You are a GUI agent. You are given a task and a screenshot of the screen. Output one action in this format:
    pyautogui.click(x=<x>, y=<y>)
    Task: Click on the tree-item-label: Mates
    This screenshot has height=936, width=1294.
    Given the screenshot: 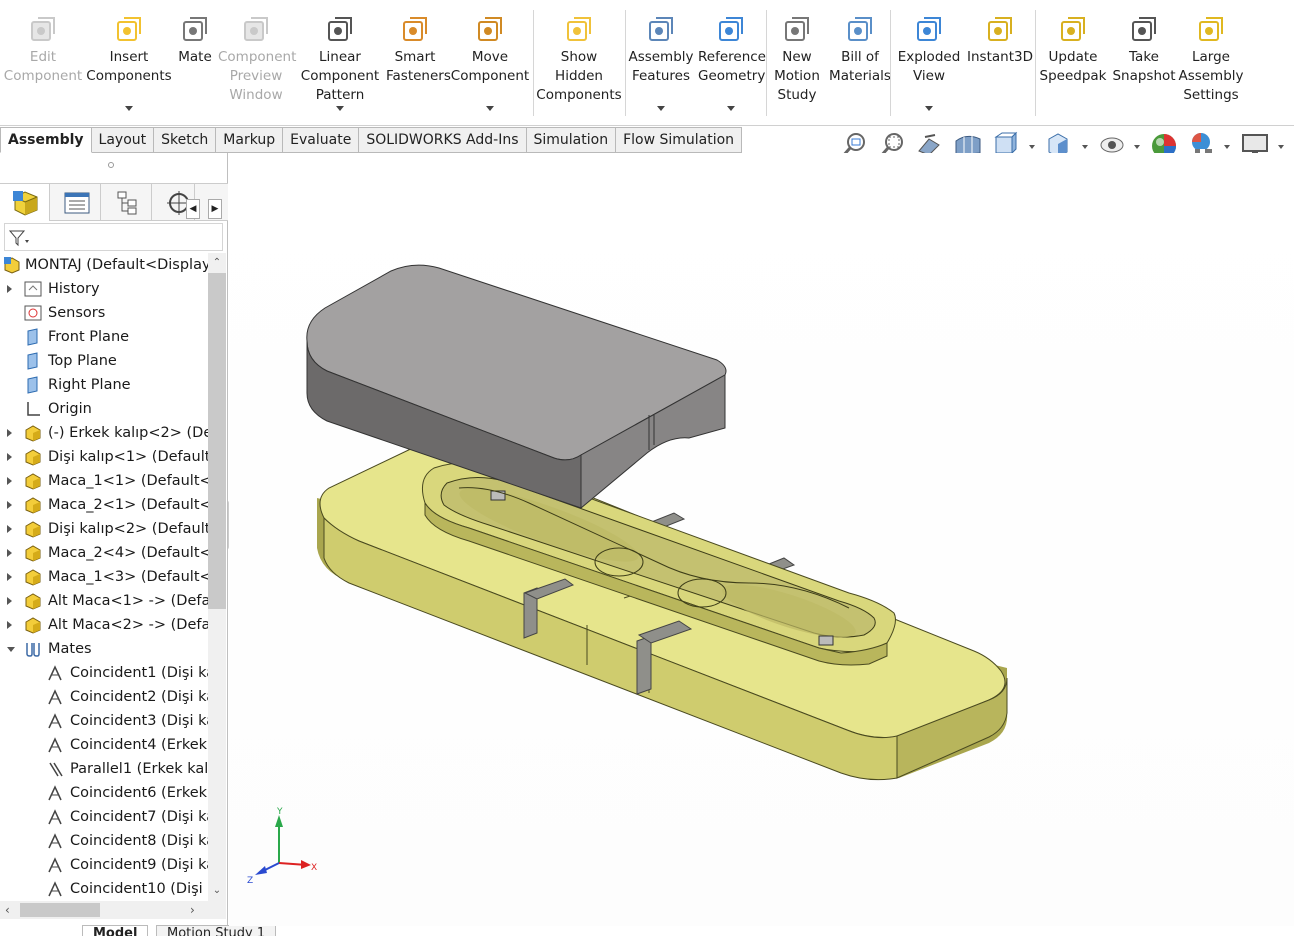 What is the action you would take?
    pyautogui.click(x=70, y=649)
    